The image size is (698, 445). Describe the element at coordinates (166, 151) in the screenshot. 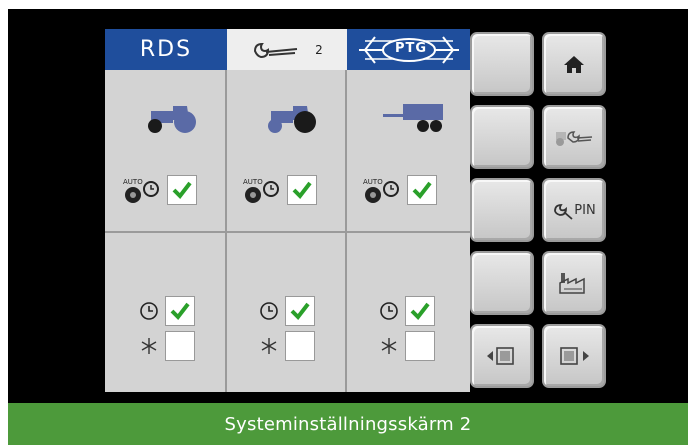

I see `column-1-vehicle-cell: AUTO` at that location.